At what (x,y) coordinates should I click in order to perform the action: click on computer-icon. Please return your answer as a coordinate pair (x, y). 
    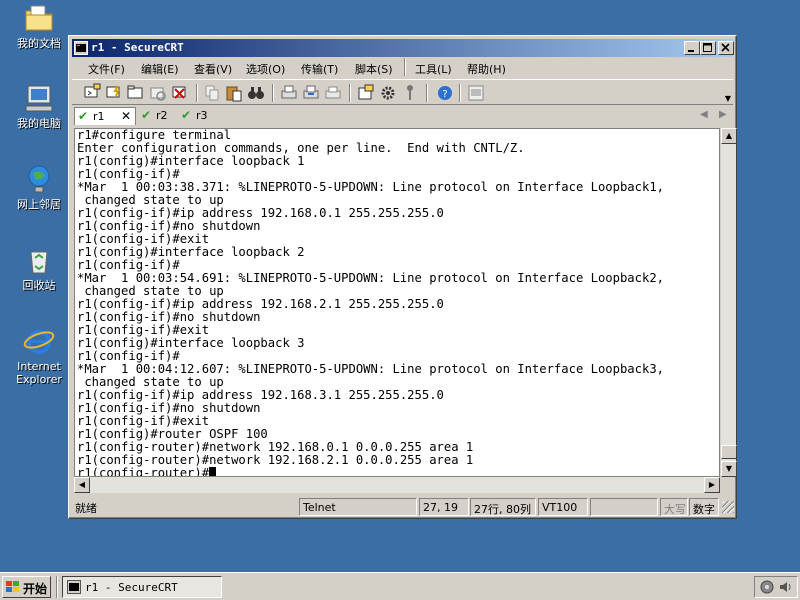
    Looking at the image, I should click on (39, 98).